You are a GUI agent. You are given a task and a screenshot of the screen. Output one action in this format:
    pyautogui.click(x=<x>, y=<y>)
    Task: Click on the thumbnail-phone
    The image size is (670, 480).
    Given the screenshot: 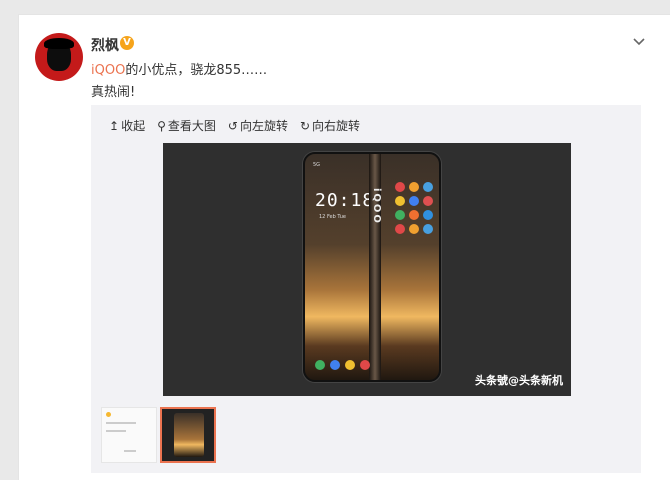 What is the action you would take?
    pyautogui.click(x=189, y=435)
    